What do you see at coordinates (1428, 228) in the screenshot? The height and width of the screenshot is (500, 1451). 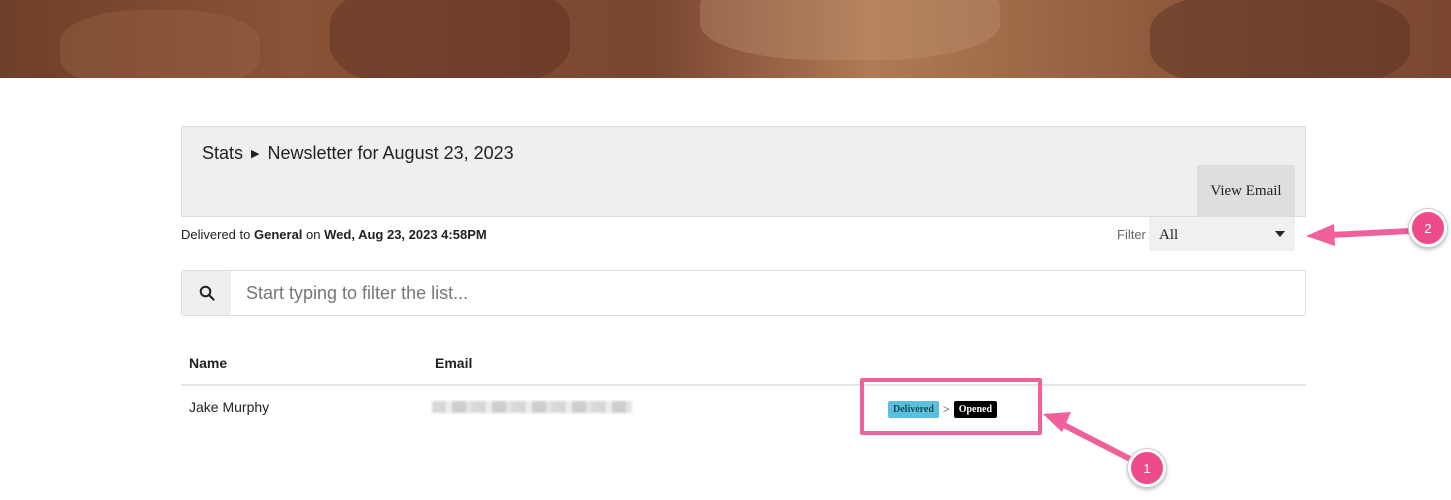 I see `annotation-marker-2: 2` at bounding box center [1428, 228].